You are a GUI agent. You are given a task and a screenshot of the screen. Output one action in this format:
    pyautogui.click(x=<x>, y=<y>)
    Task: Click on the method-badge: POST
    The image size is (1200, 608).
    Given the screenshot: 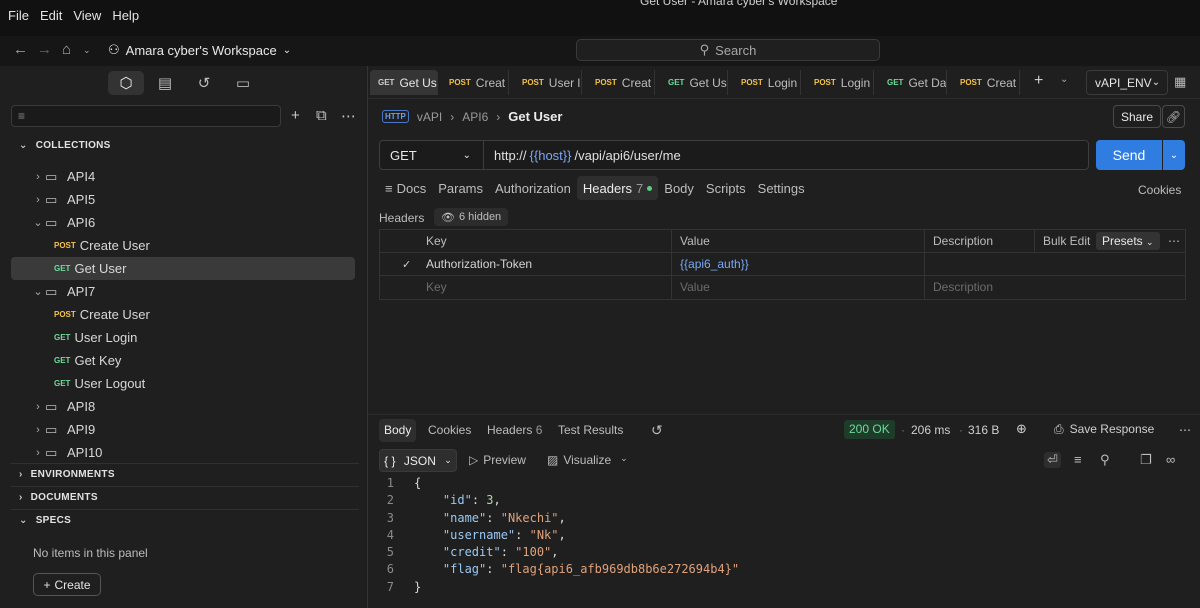 What is the action you would take?
    pyautogui.click(x=65, y=245)
    